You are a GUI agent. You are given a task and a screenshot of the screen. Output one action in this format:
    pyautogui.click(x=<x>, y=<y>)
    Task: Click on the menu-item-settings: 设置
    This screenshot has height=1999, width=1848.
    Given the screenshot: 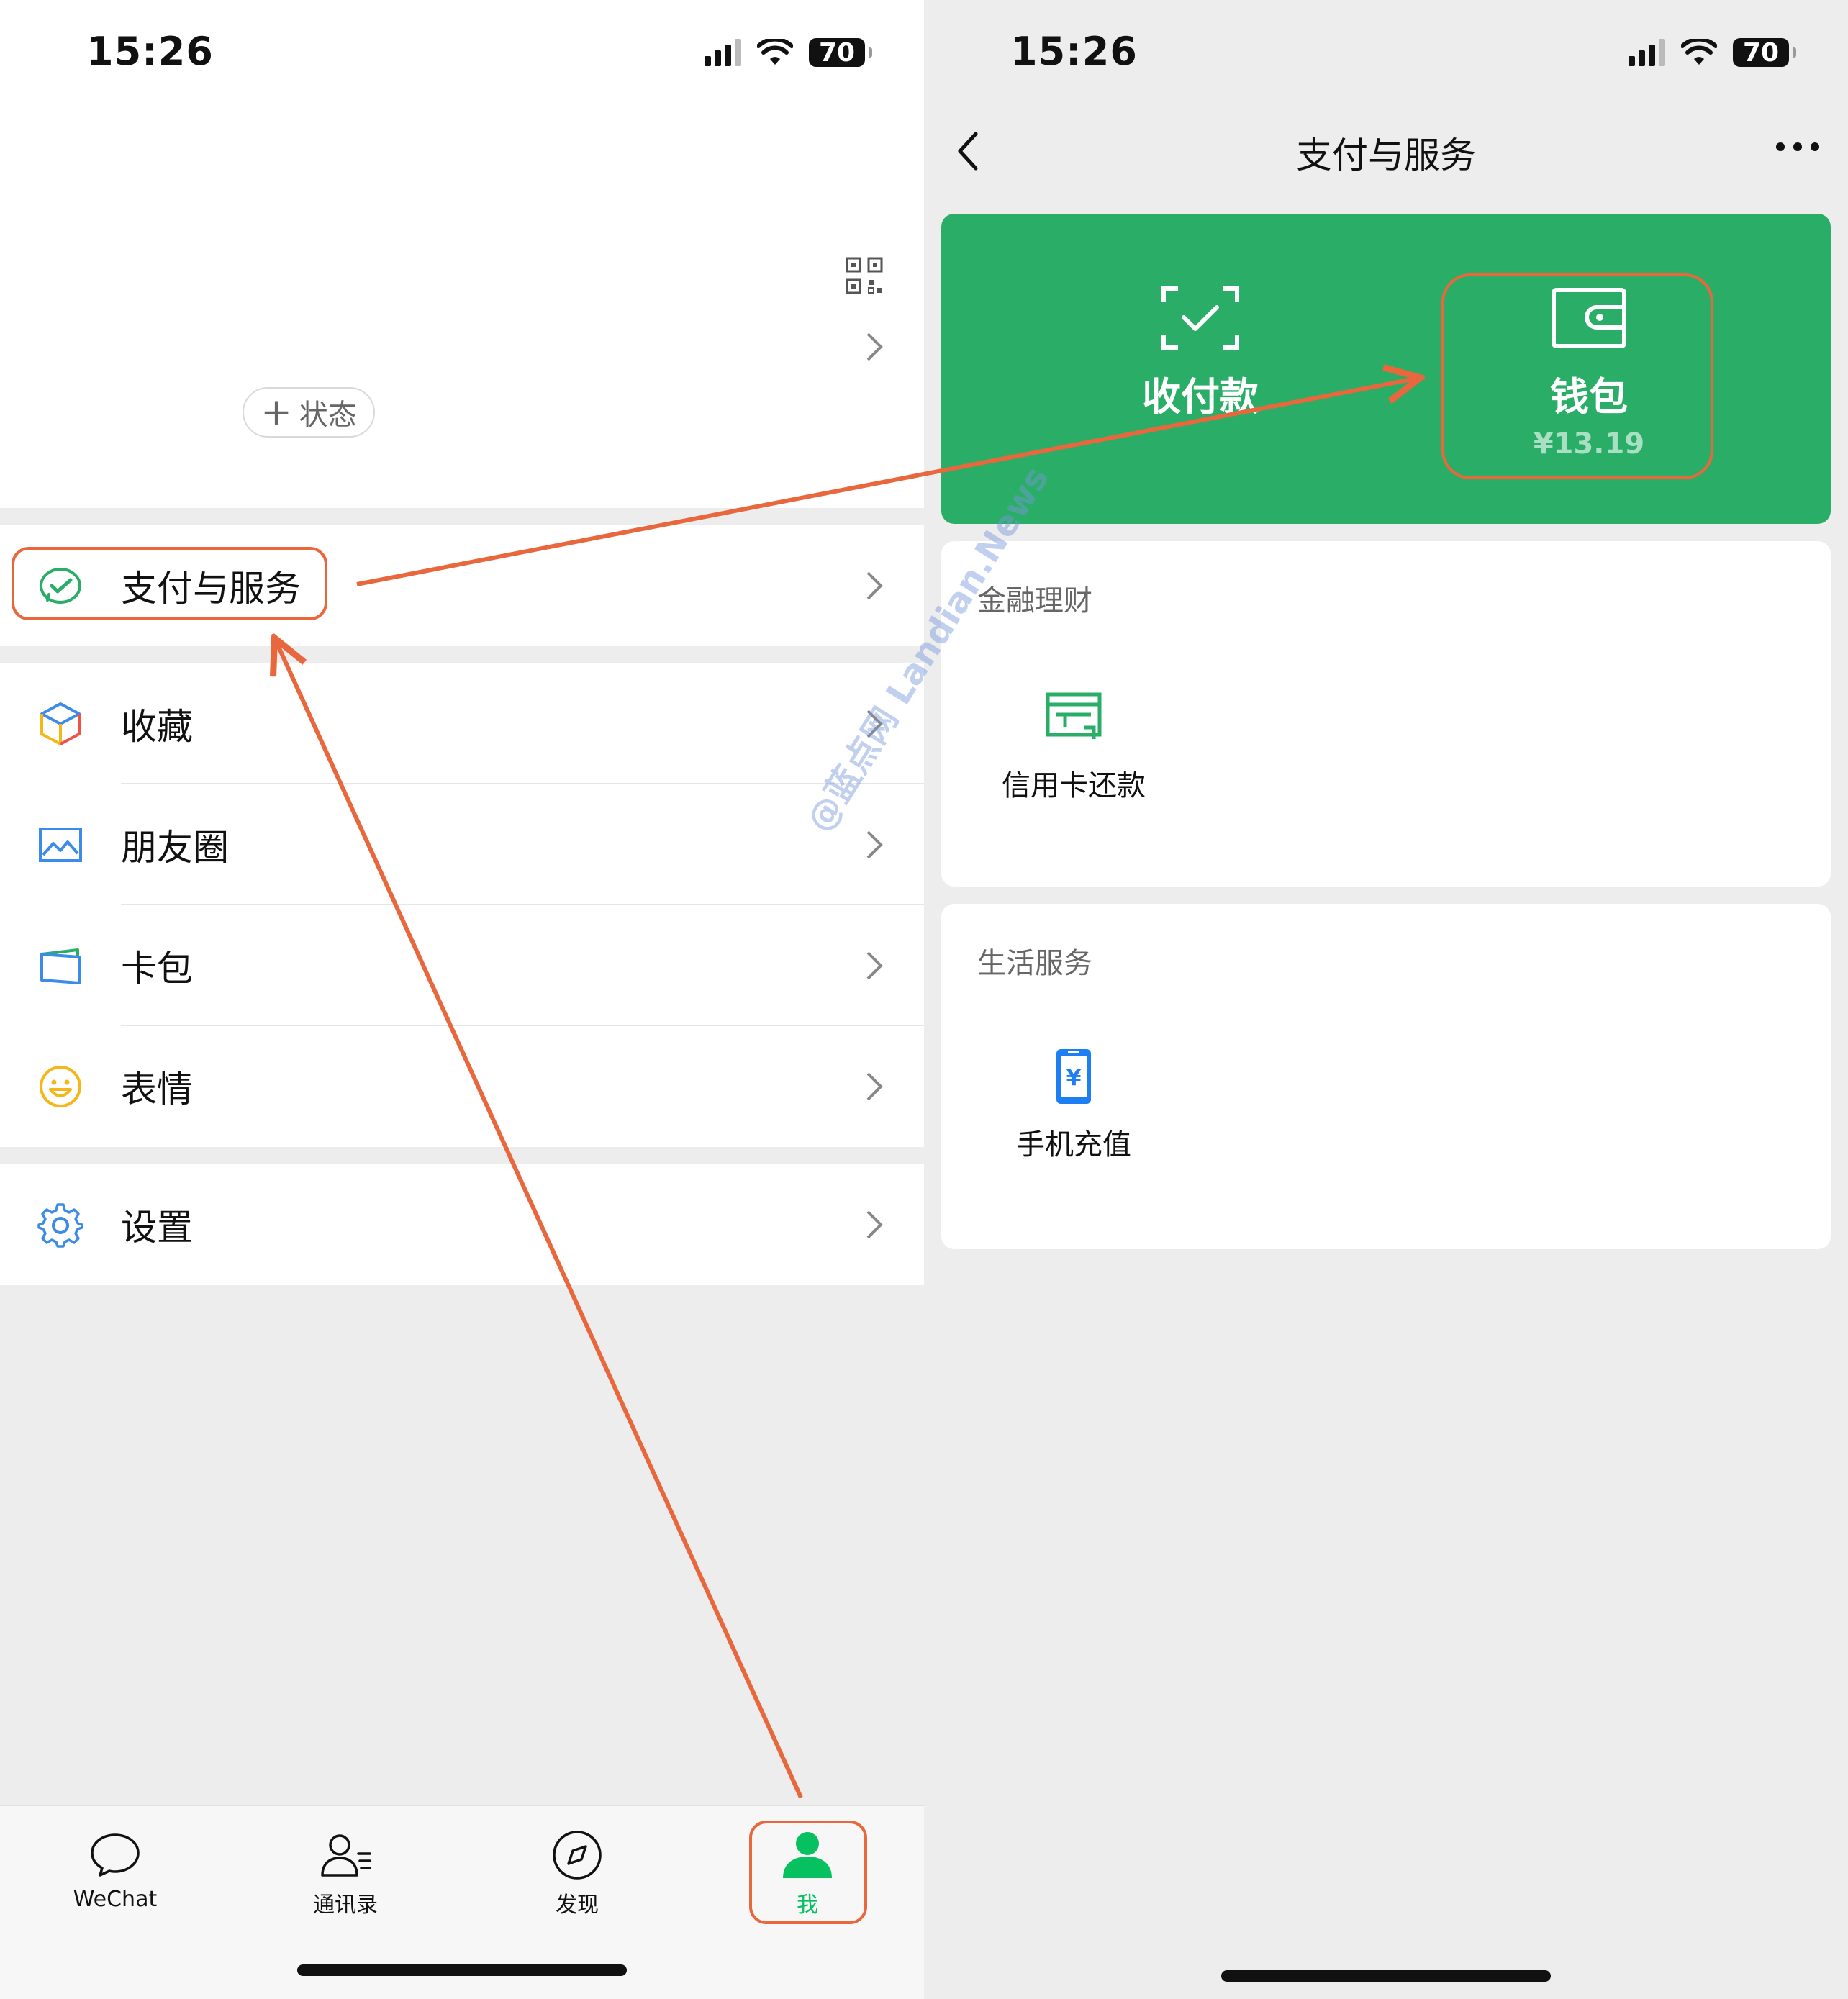 What is the action you would take?
    pyautogui.click(x=462, y=1224)
    